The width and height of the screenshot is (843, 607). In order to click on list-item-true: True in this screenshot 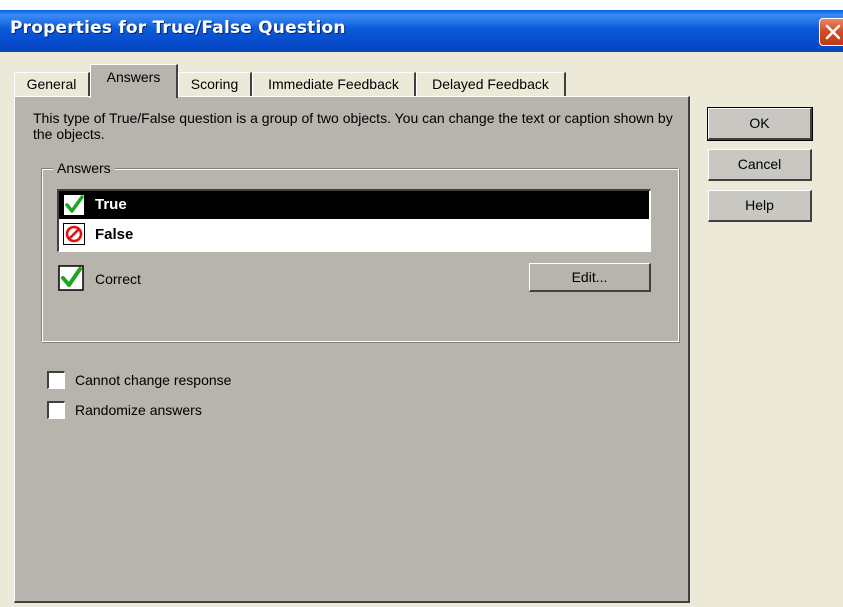, I will do `click(354, 205)`.